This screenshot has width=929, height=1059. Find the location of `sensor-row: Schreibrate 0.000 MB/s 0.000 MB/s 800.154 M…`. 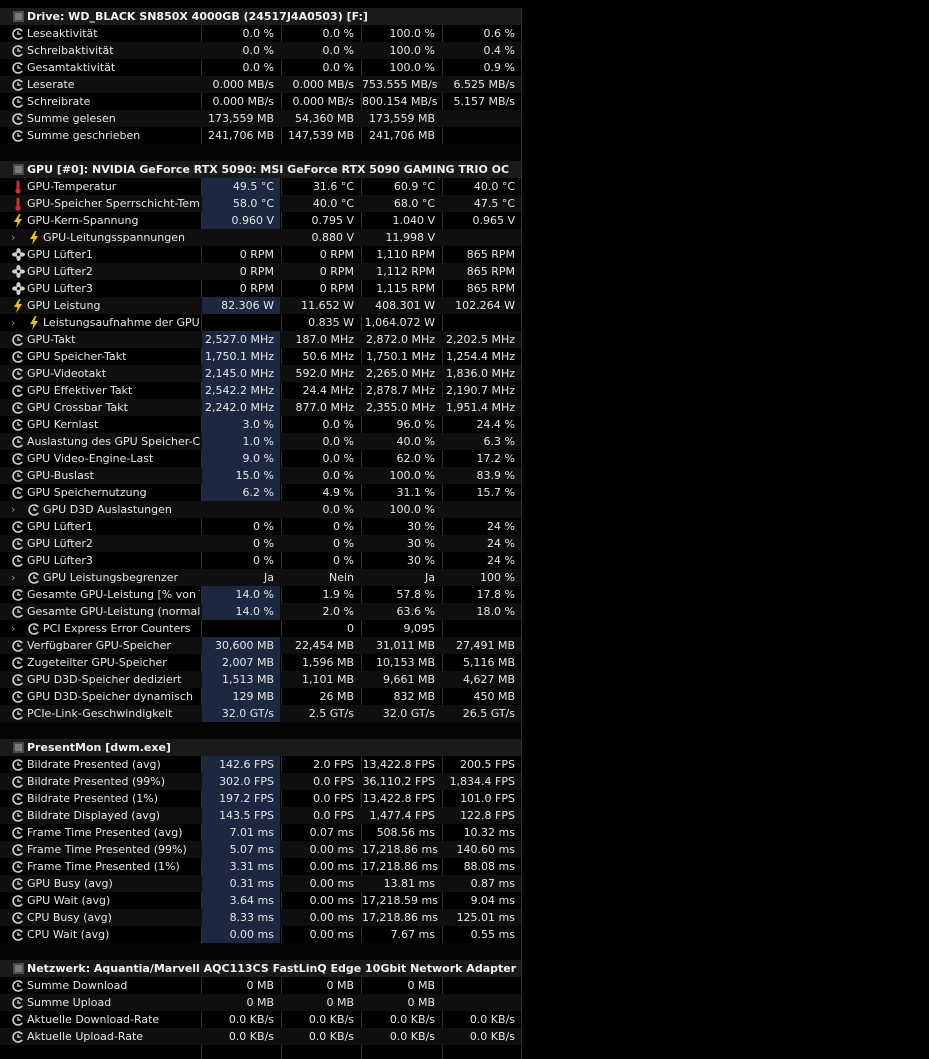

sensor-row: Schreibrate 0.000 MB/s 0.000 MB/s 800.154 M… is located at coordinates (260, 101).